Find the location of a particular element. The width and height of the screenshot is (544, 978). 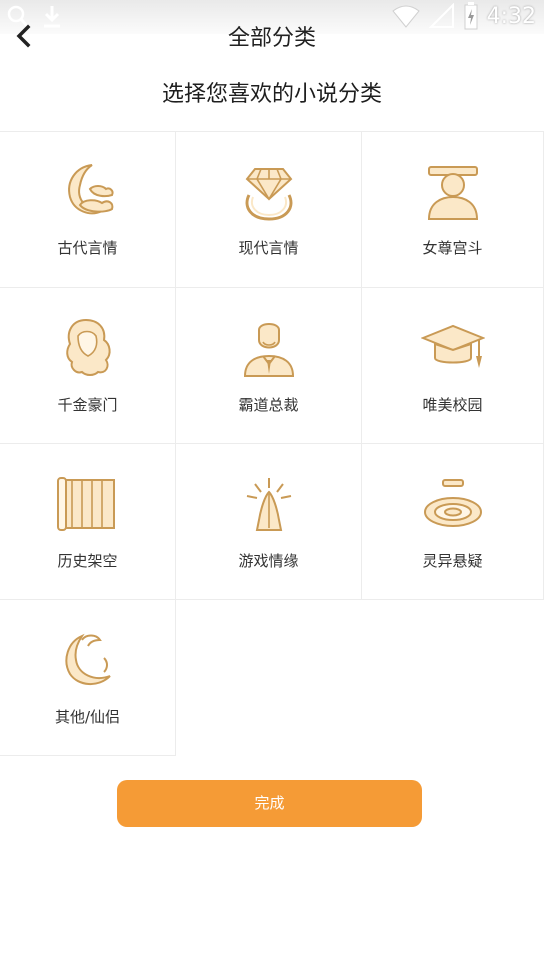

category-label: 现代言情 is located at coordinates (268, 248).